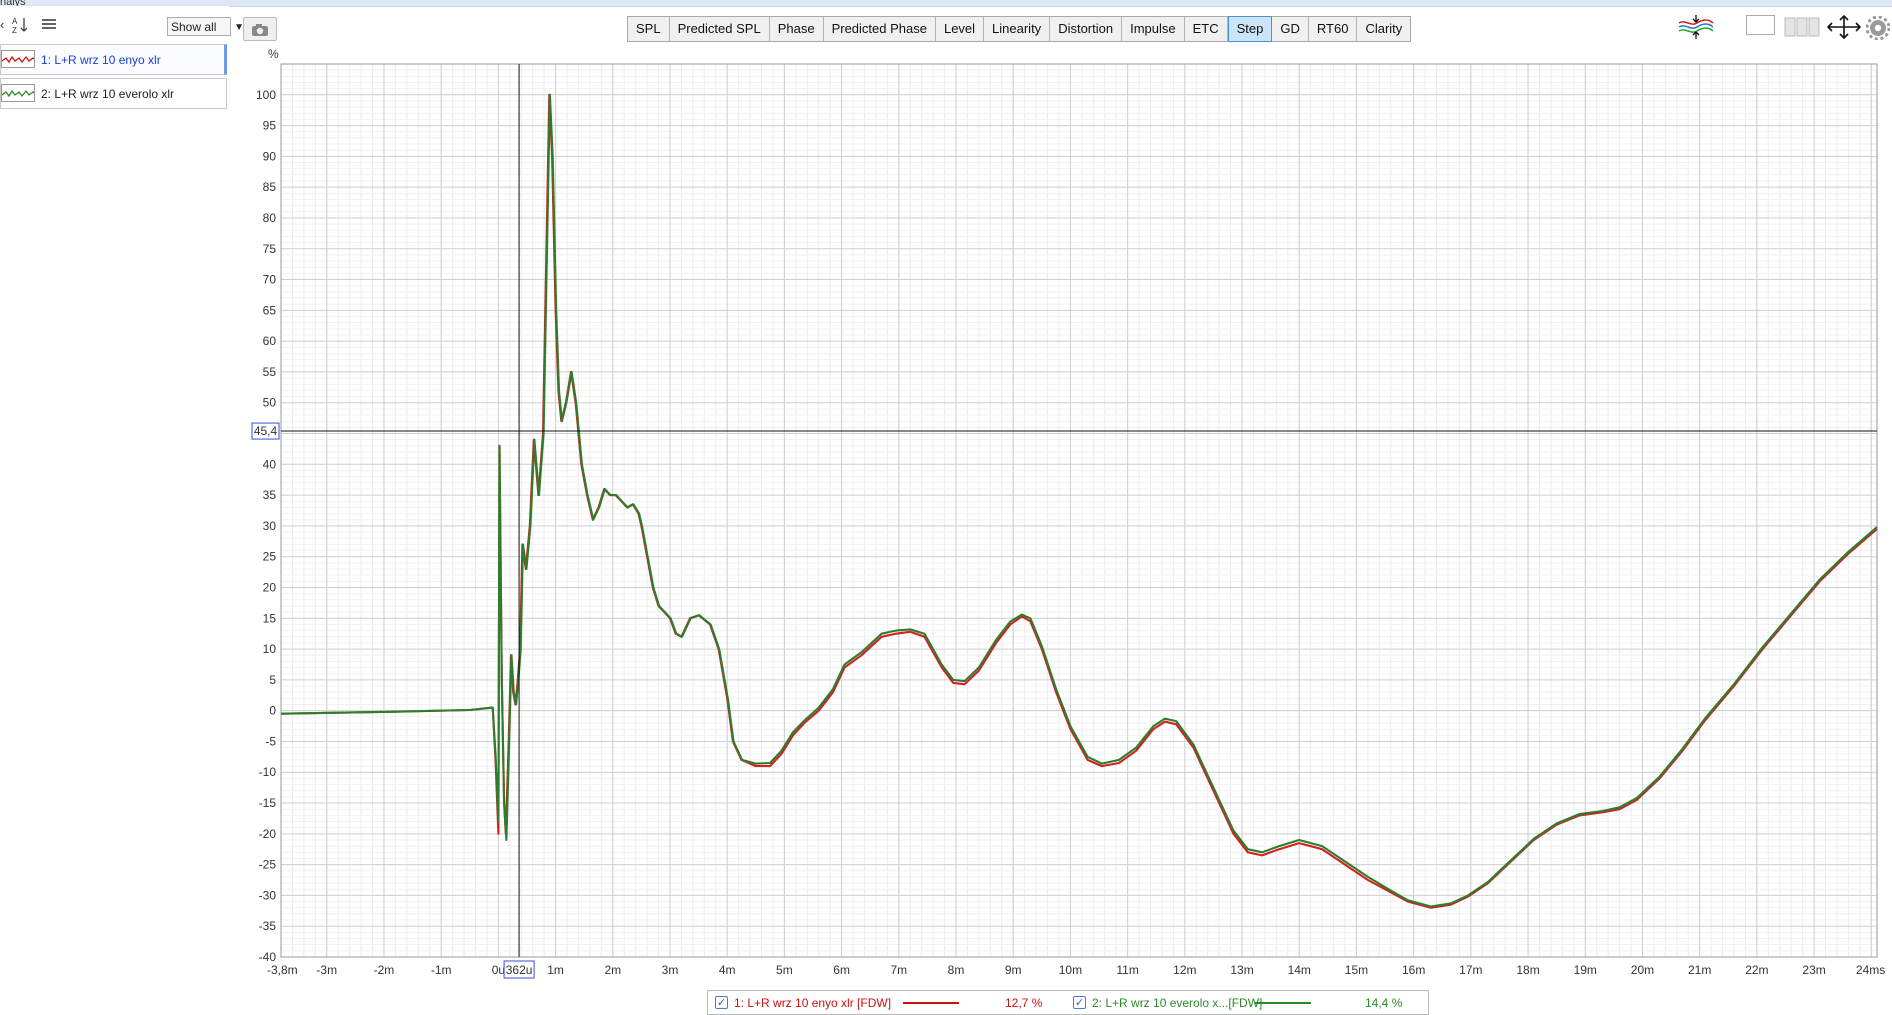 The height and width of the screenshot is (1015, 1892). What do you see at coordinates (498, 970) in the screenshot?
I see `x-tick-label: 0u` at bounding box center [498, 970].